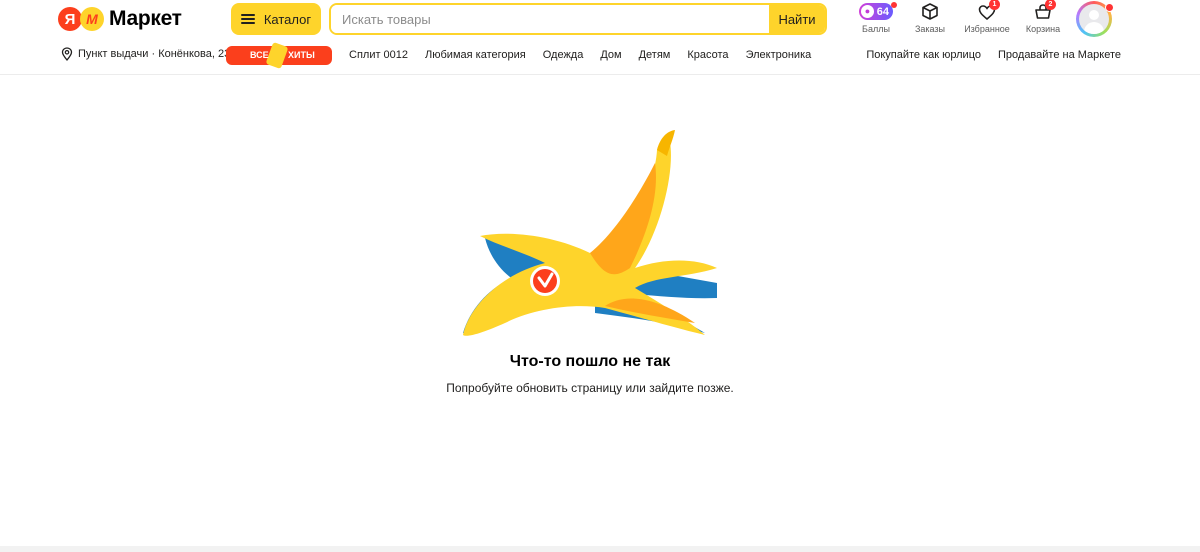  I want to click on pickup-point: Пункт выдачи · Конёнкова, 23, so click(145, 54).